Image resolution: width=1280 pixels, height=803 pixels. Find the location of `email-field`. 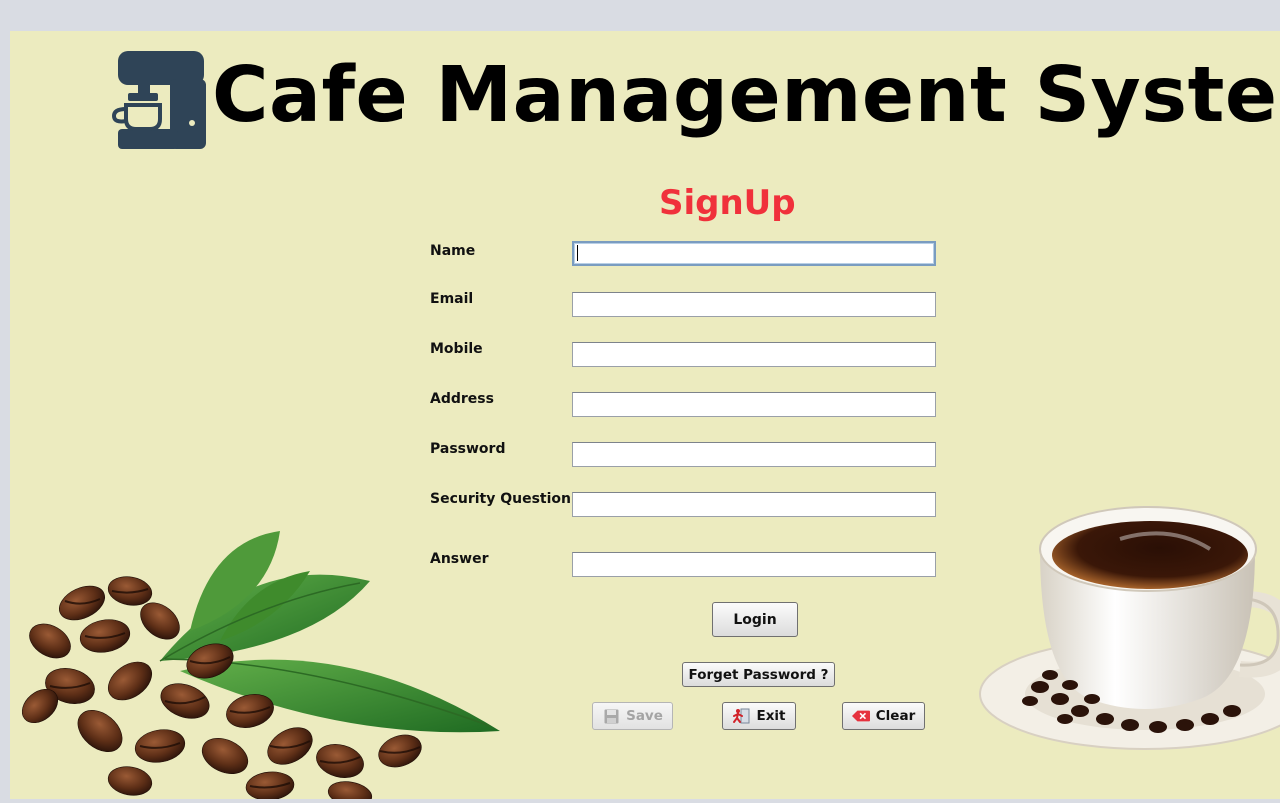

email-field is located at coordinates (754, 304).